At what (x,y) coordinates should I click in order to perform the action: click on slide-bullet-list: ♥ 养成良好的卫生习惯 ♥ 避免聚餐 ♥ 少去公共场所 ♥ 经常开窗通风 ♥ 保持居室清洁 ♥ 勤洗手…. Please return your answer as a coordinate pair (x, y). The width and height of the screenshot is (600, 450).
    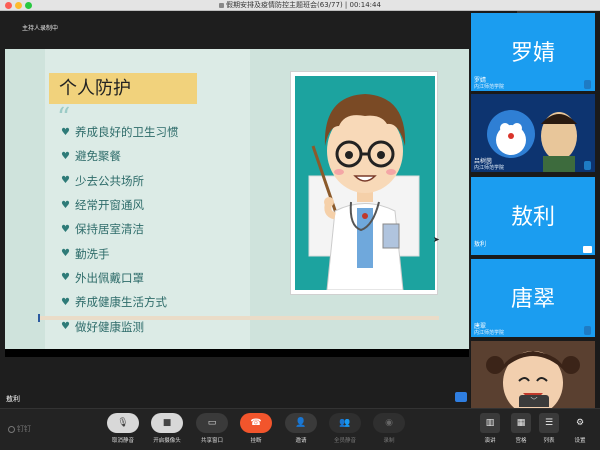
    Looking at the image, I should click on (120, 229).